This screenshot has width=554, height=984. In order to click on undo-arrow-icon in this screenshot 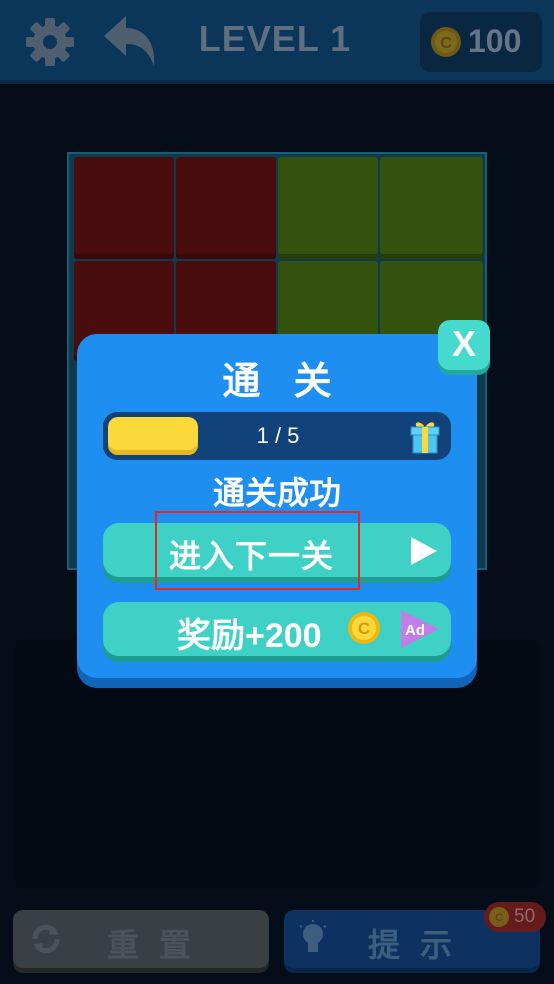, I will do `click(129, 42)`.